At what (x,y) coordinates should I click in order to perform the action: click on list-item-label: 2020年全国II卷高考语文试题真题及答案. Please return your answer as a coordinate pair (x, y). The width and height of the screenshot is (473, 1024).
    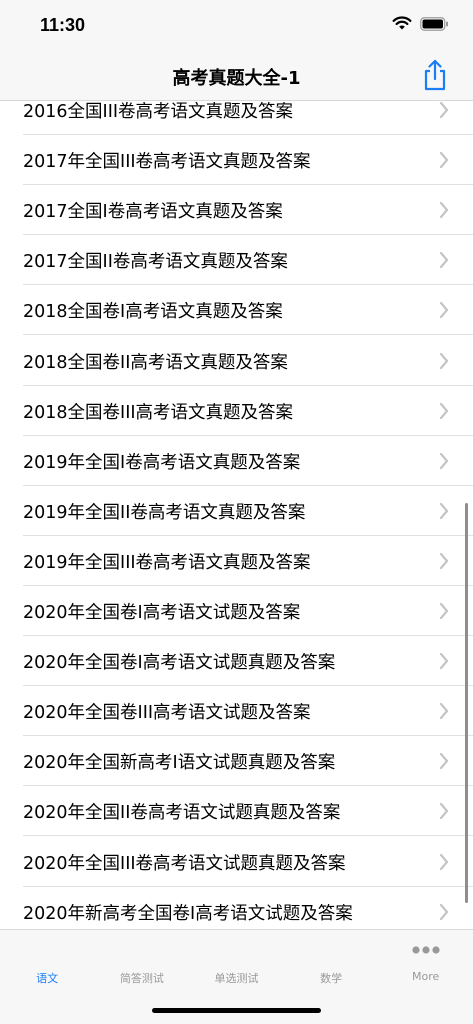
    Looking at the image, I should click on (182, 813).